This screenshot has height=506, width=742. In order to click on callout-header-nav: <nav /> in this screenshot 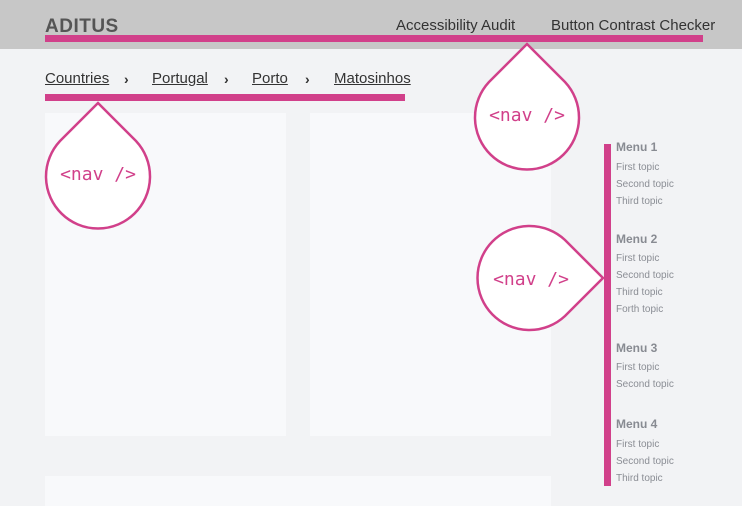, I will do `click(527, 106)`.